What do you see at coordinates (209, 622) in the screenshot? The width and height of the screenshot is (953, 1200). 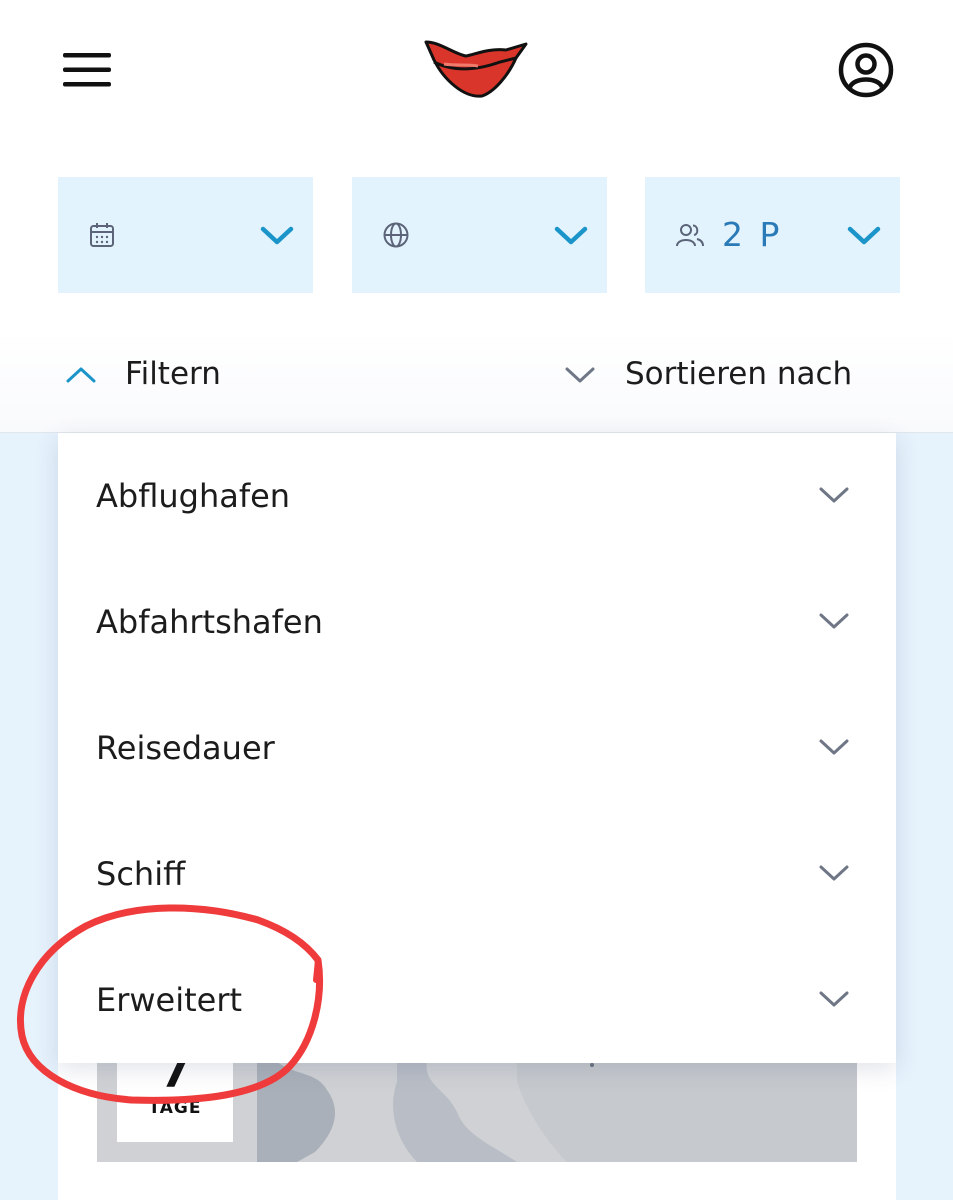 I see `filter-item-label: Abfahrtshafen` at bounding box center [209, 622].